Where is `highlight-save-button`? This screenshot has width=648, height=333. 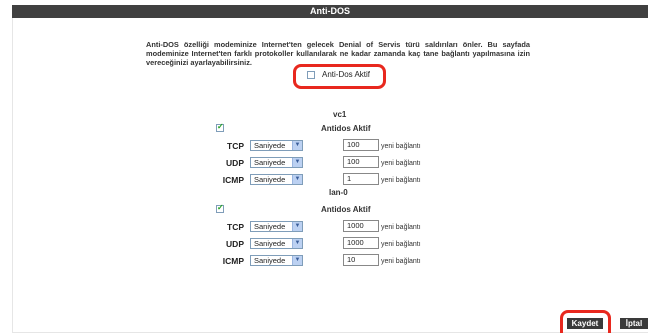 highlight-save-button is located at coordinates (585, 321).